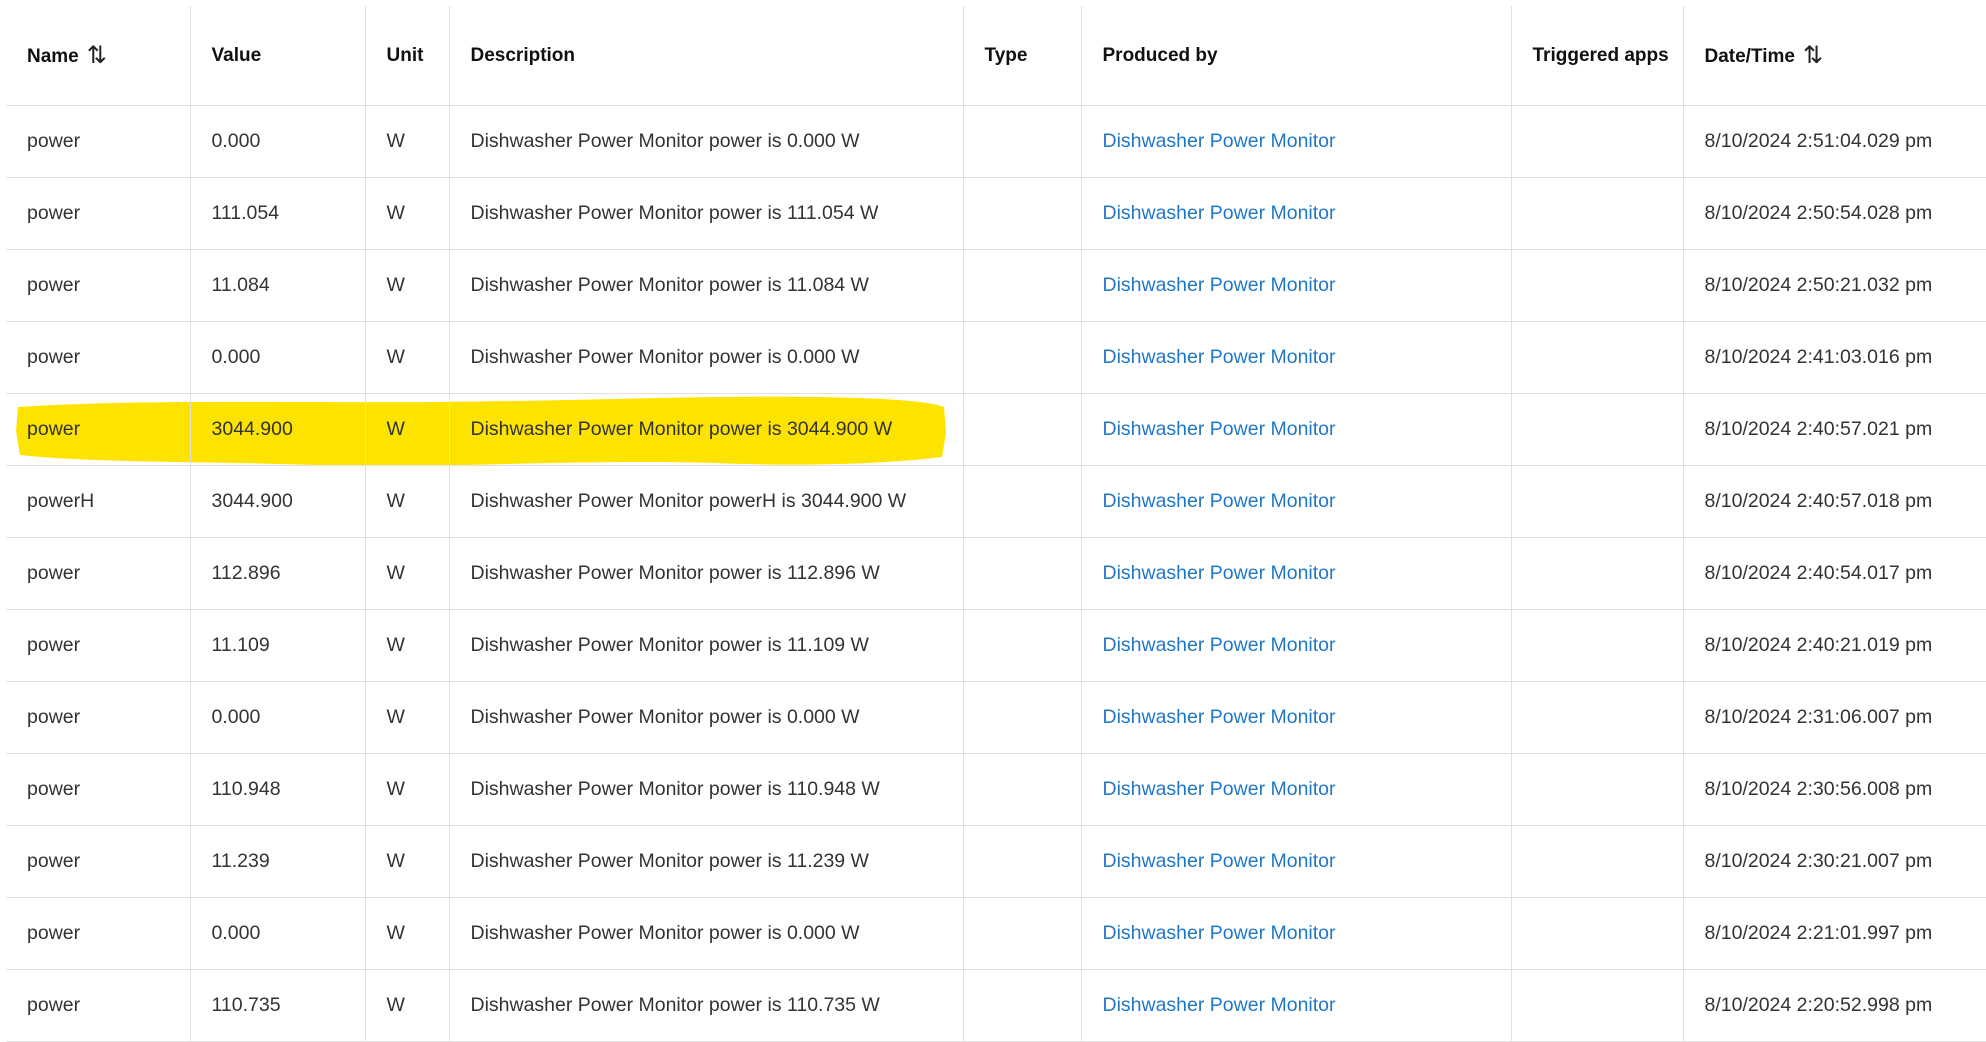 This screenshot has width=1986, height=1042. What do you see at coordinates (1834, 56) in the screenshot?
I see `column-header-datetime: Date/Time ⇅` at bounding box center [1834, 56].